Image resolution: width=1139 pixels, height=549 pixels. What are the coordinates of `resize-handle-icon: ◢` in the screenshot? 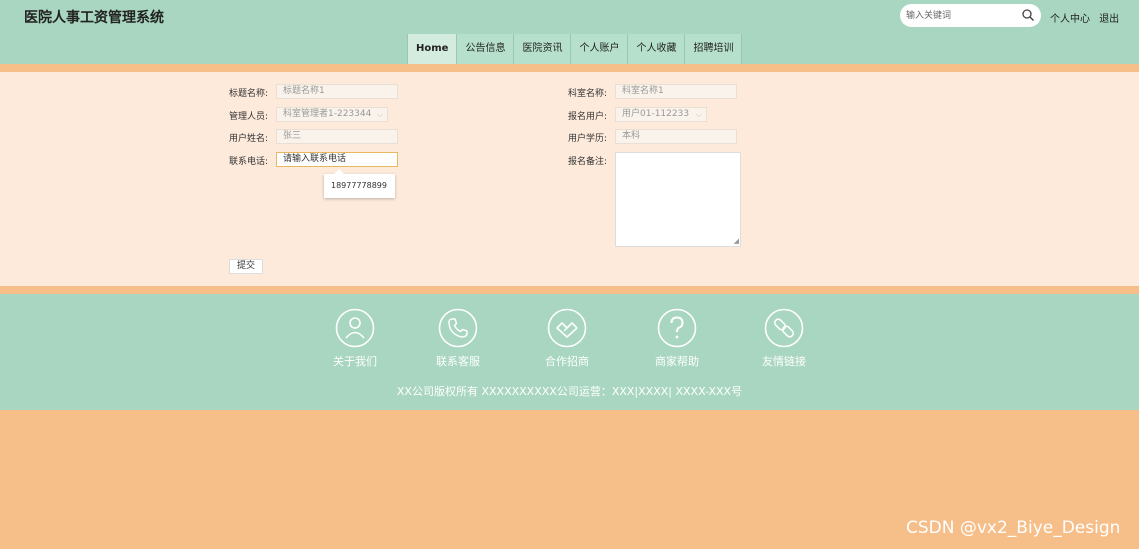 It's located at (736, 241).